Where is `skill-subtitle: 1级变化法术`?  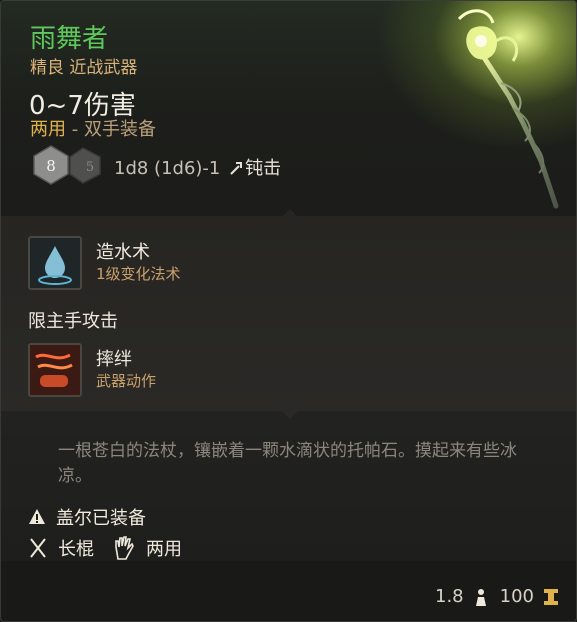
skill-subtitle: 1级变化法术 is located at coordinates (138, 274).